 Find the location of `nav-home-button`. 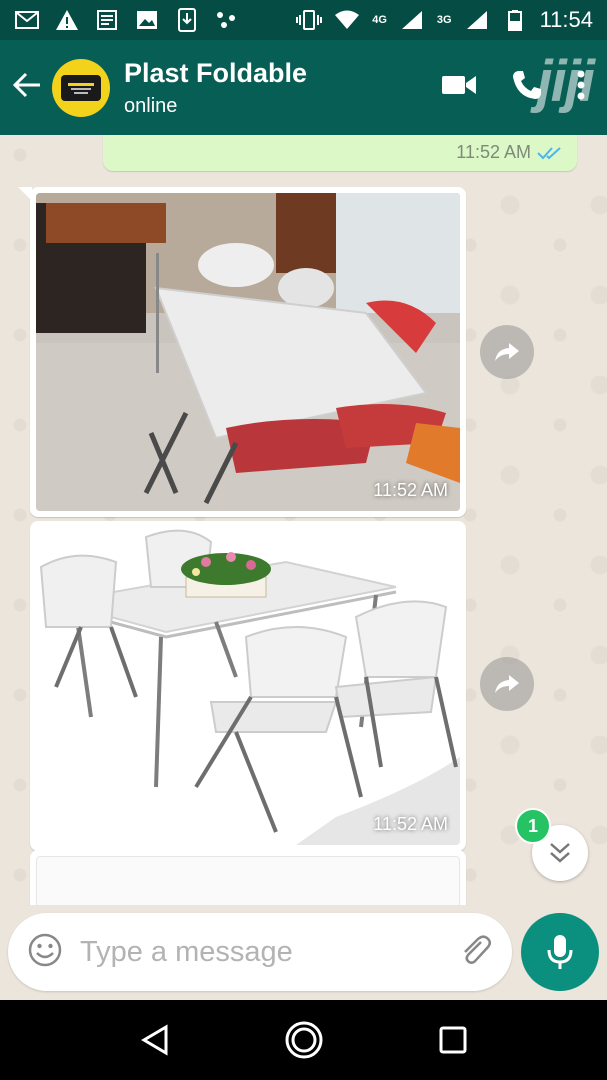

nav-home-button is located at coordinates (304, 1040).